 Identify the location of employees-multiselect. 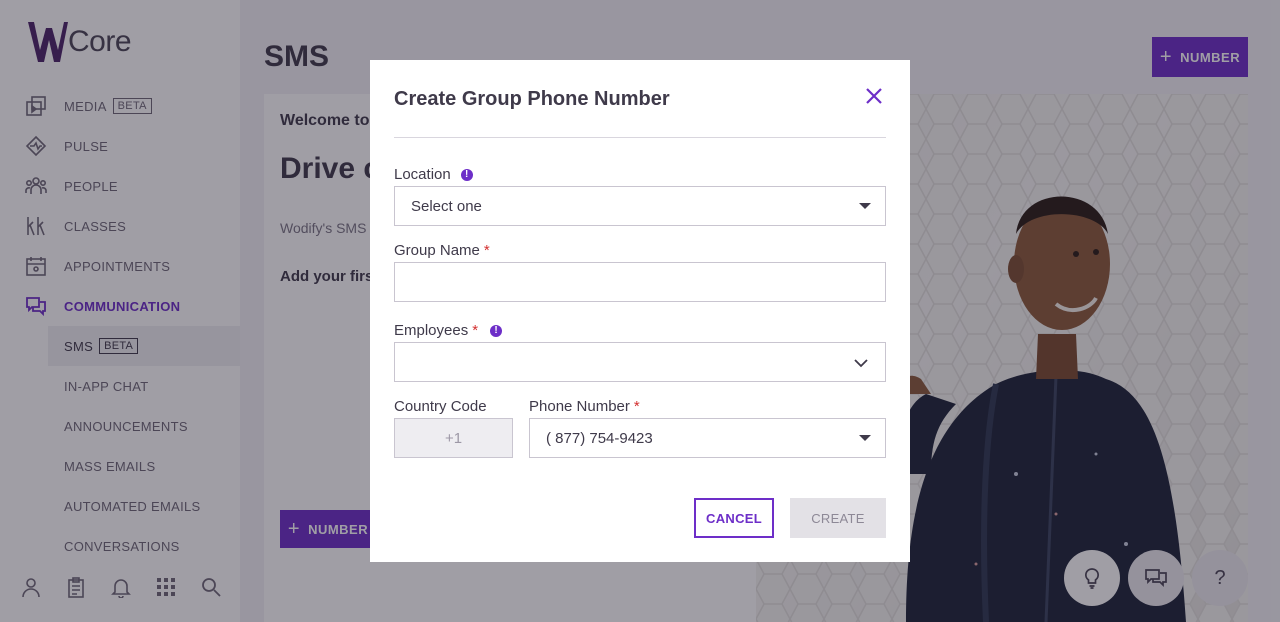
(640, 362).